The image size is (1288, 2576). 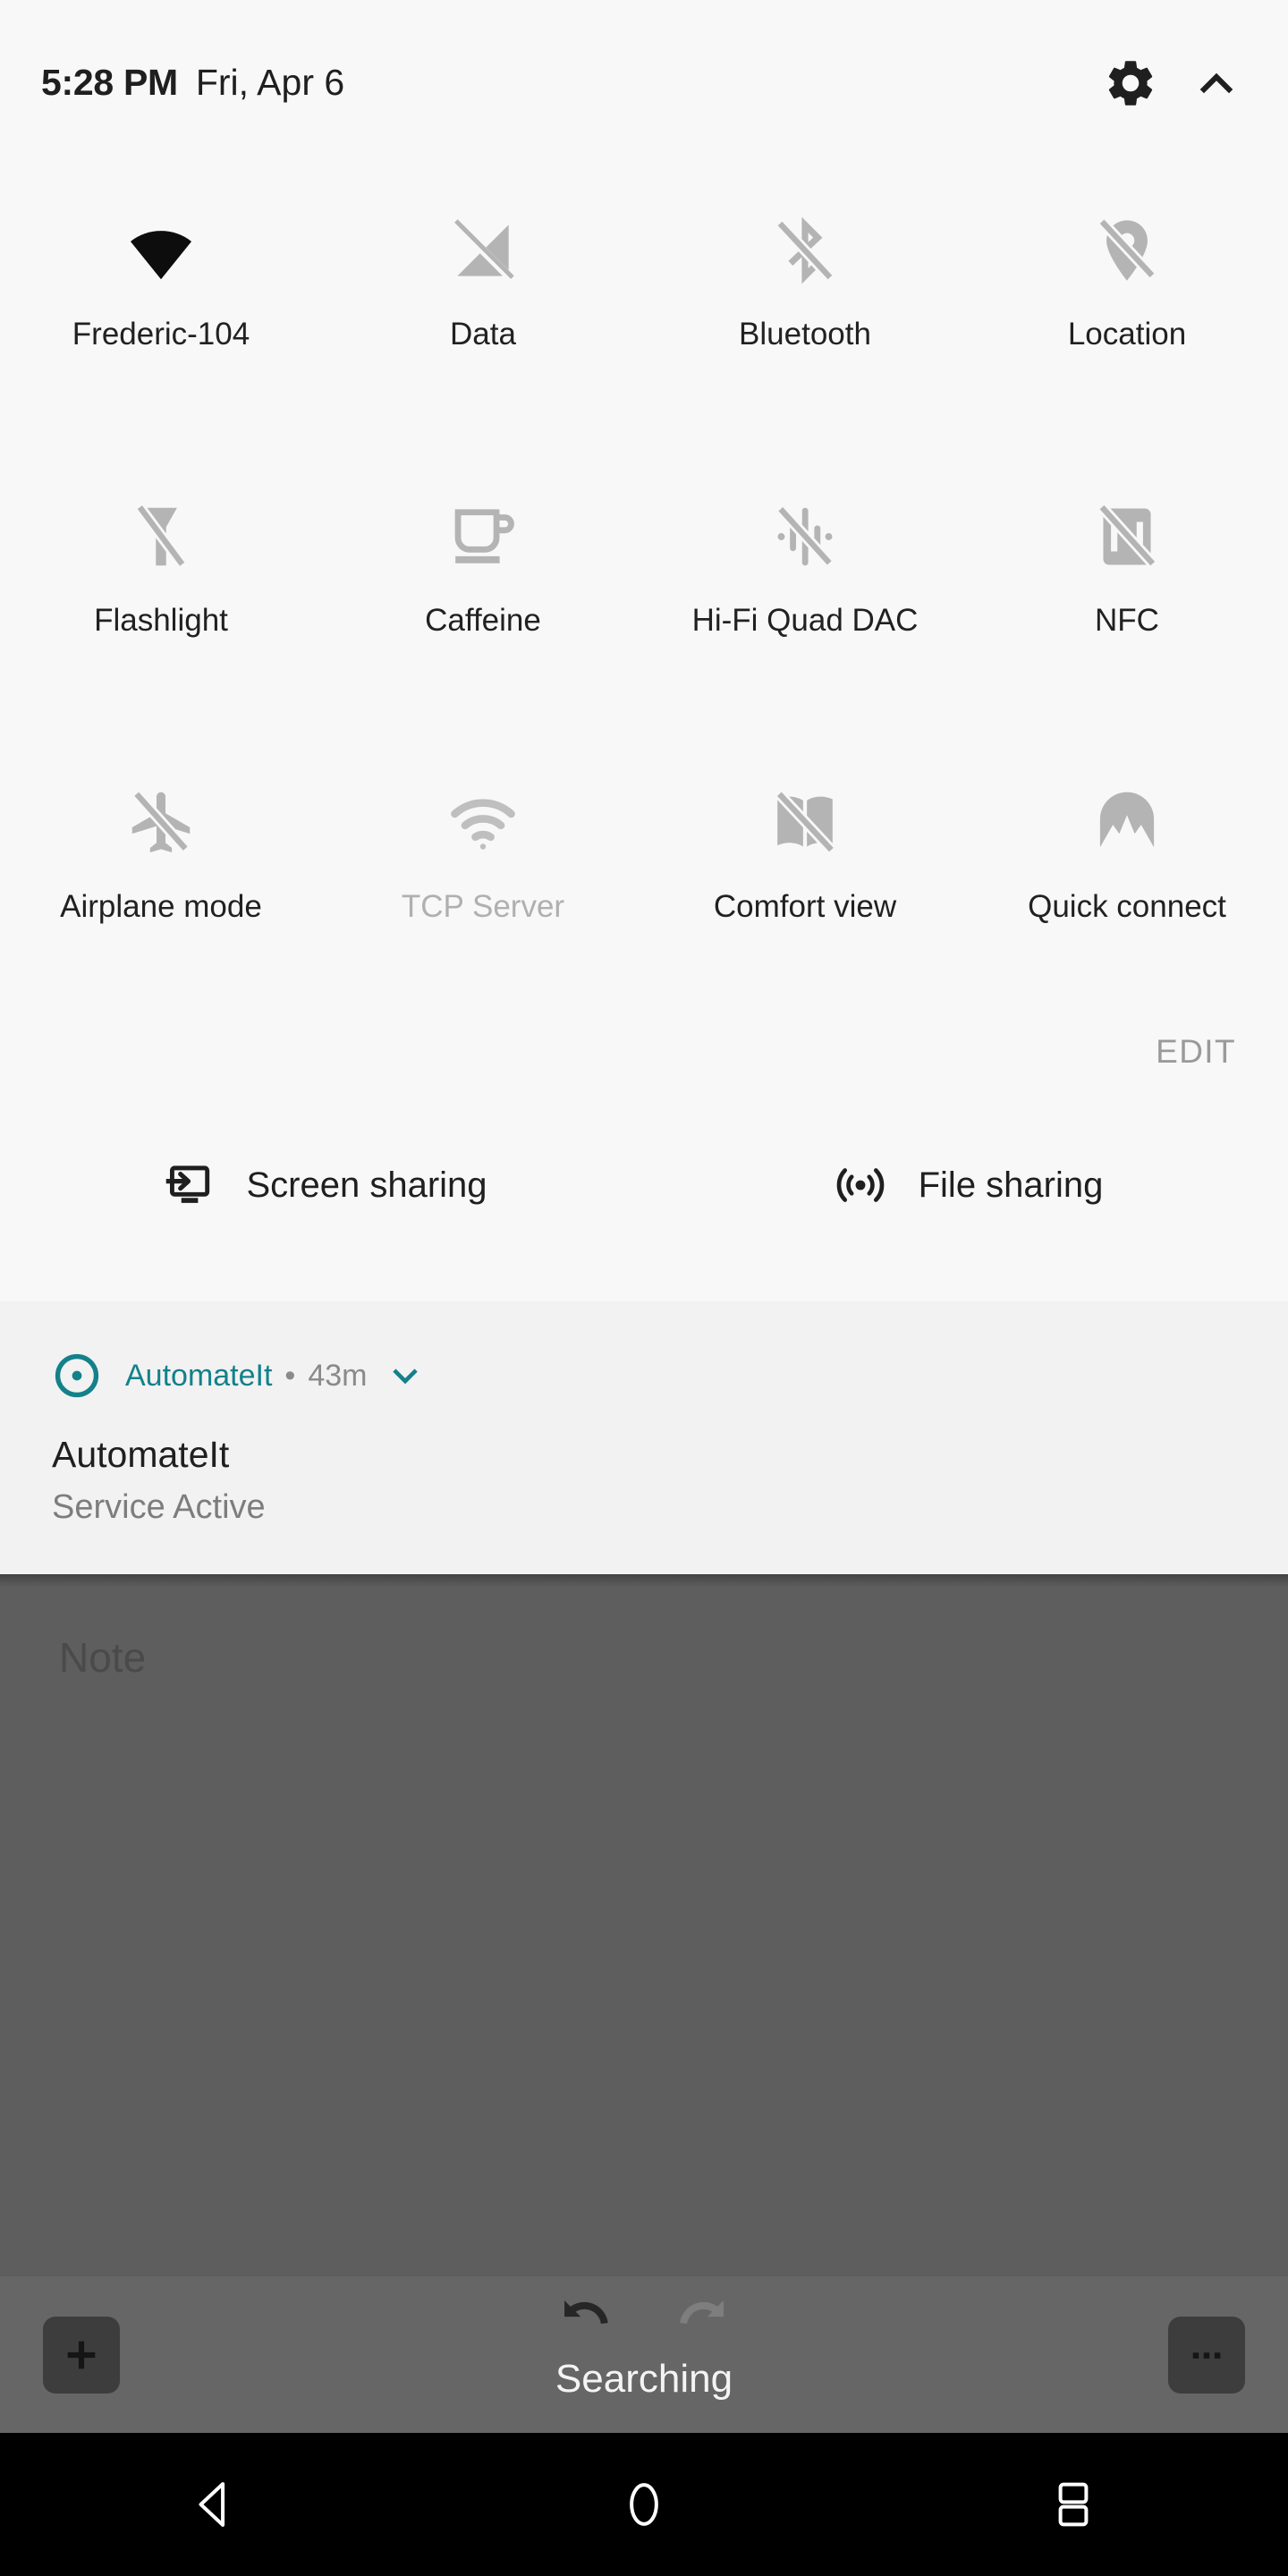 What do you see at coordinates (1127, 823) in the screenshot?
I see `quick-connect-icon` at bounding box center [1127, 823].